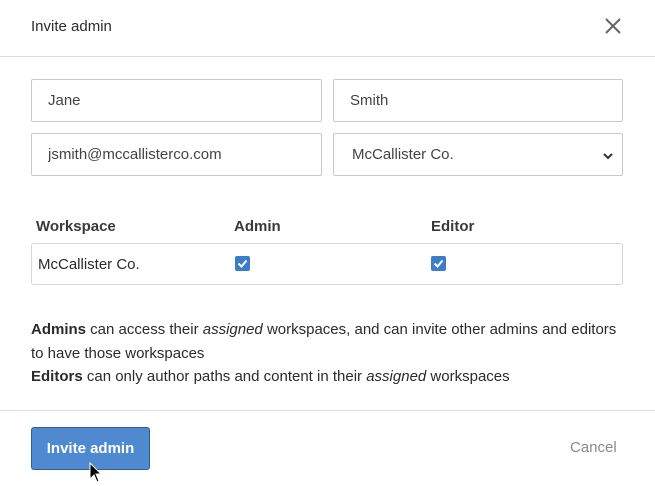 The image size is (655, 486). What do you see at coordinates (327, 28) in the screenshot?
I see `dialog-header: Invite admin` at bounding box center [327, 28].